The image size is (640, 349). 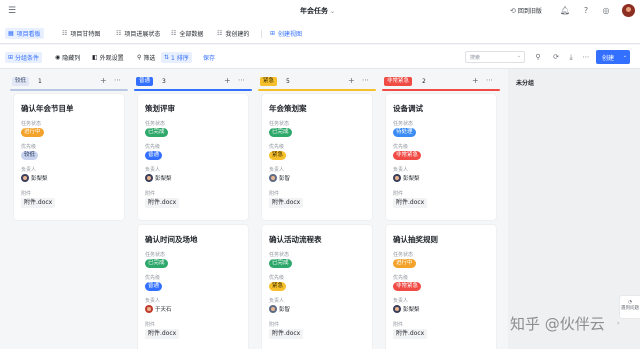 I want to click on menu-icon: ☰, so click(x=13, y=11).